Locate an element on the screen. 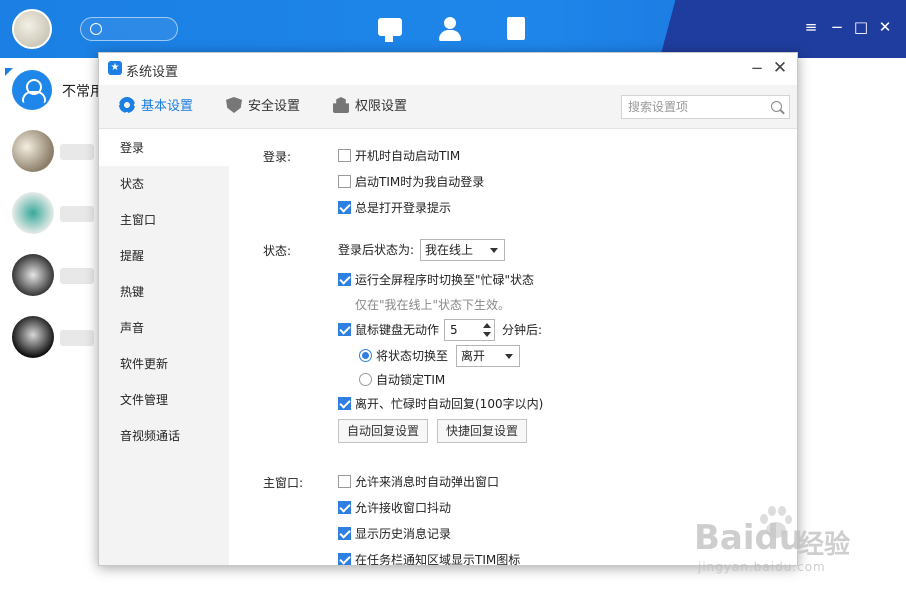 This screenshot has height=602, width=906. option-auto-login: 启动TIM时为我自动登录 is located at coordinates (411, 182).